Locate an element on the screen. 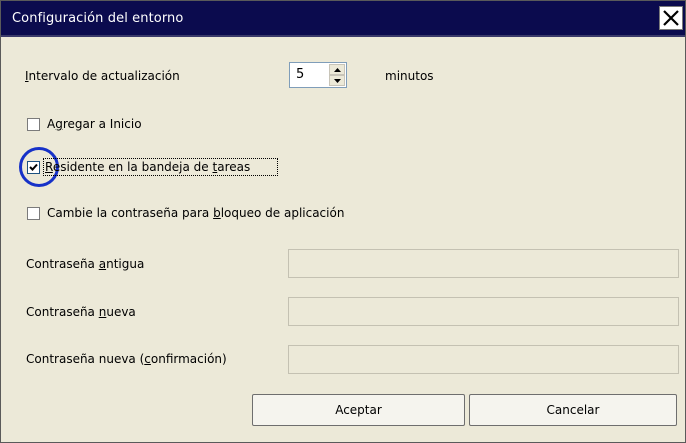 The height and width of the screenshot is (443, 686). confirm-password-field is located at coordinates (483, 359).